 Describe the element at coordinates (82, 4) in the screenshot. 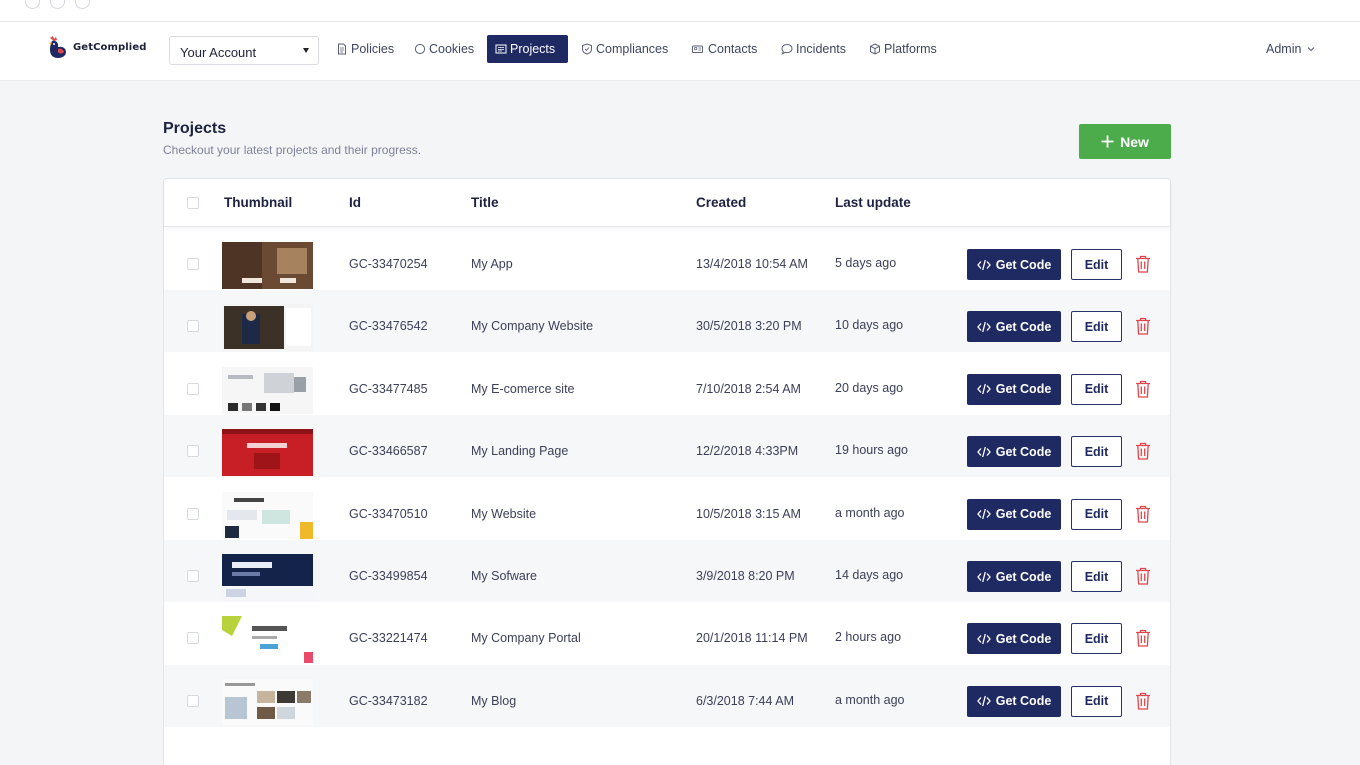

I see `window-maximize-dot` at that location.